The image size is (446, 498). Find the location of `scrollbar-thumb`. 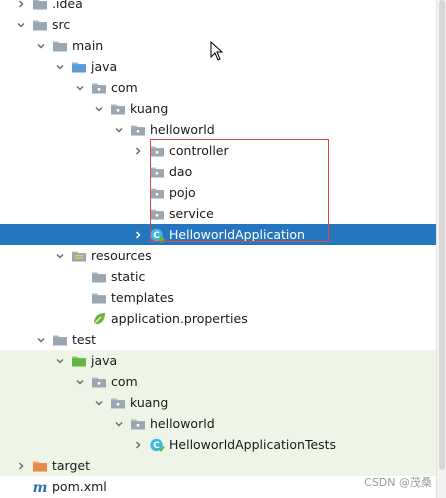

scrollbar-thumb is located at coordinates (442, 235).